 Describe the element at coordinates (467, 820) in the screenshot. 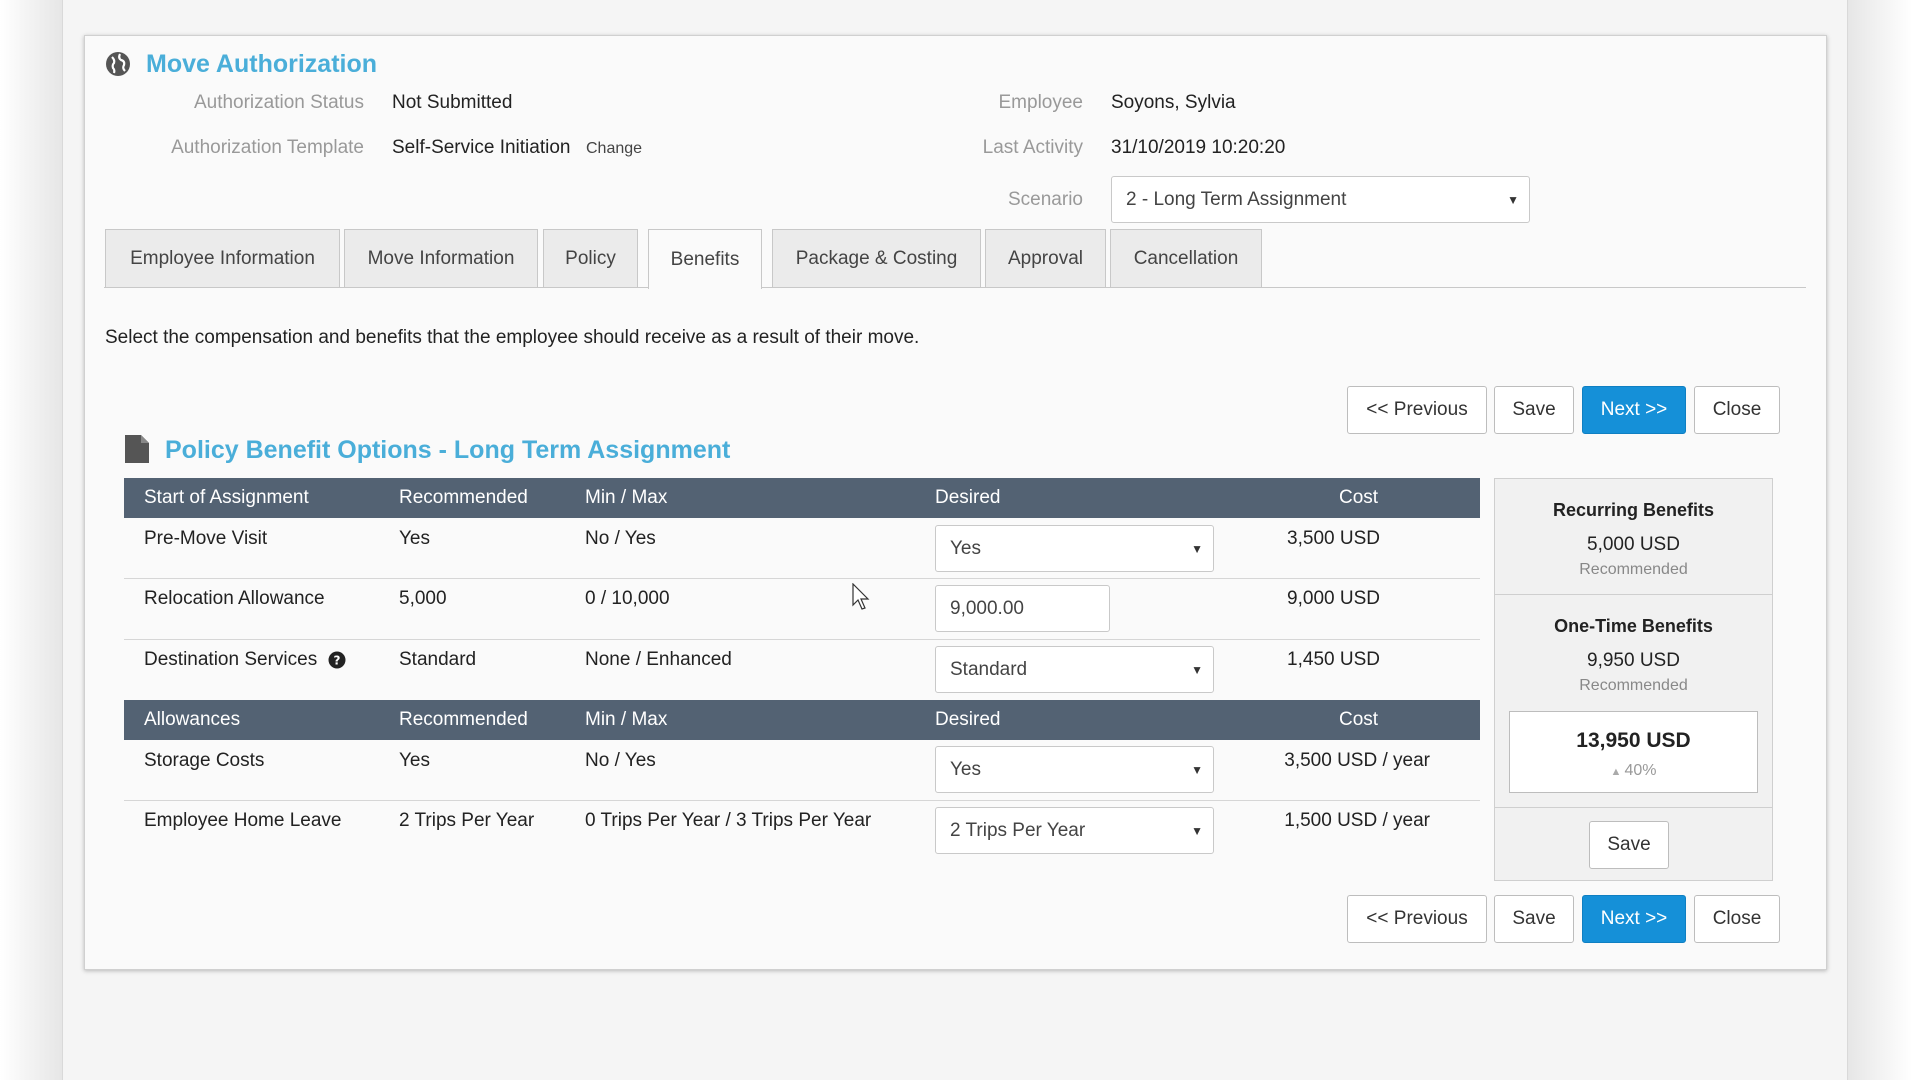

I see `benefit-recommended: 2 Trips Per Year` at that location.